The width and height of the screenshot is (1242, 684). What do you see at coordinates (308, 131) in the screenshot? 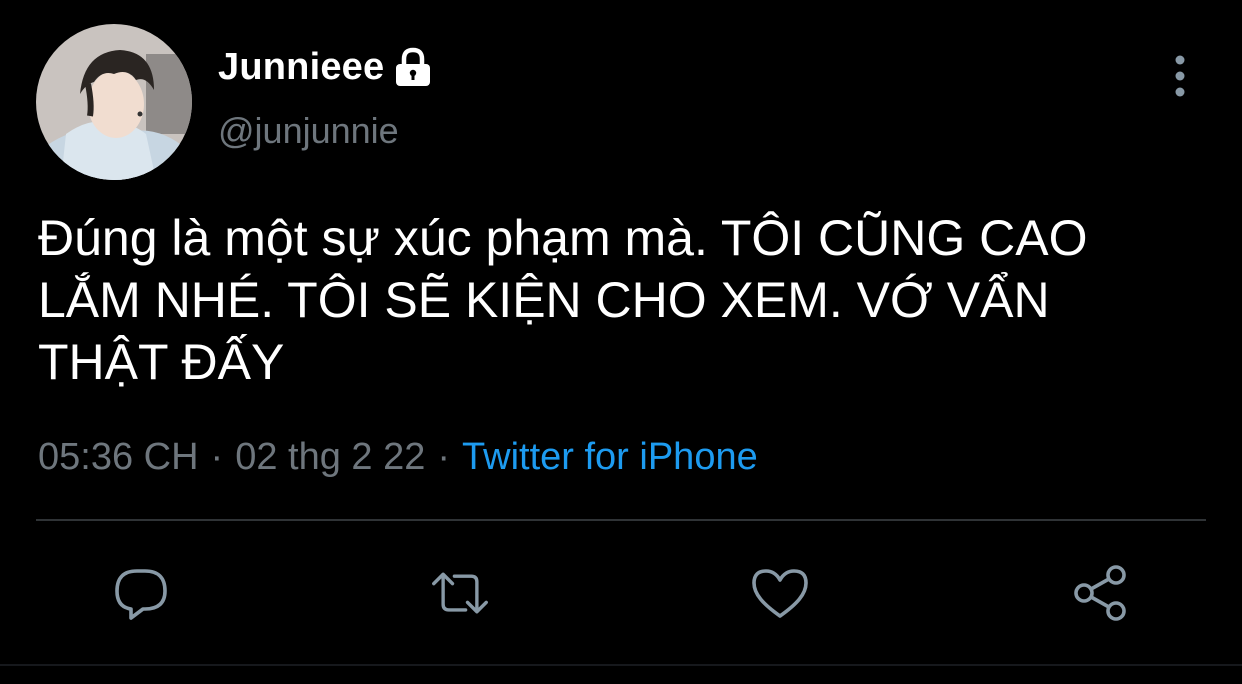
I see `user-handle: @junjunnie` at bounding box center [308, 131].